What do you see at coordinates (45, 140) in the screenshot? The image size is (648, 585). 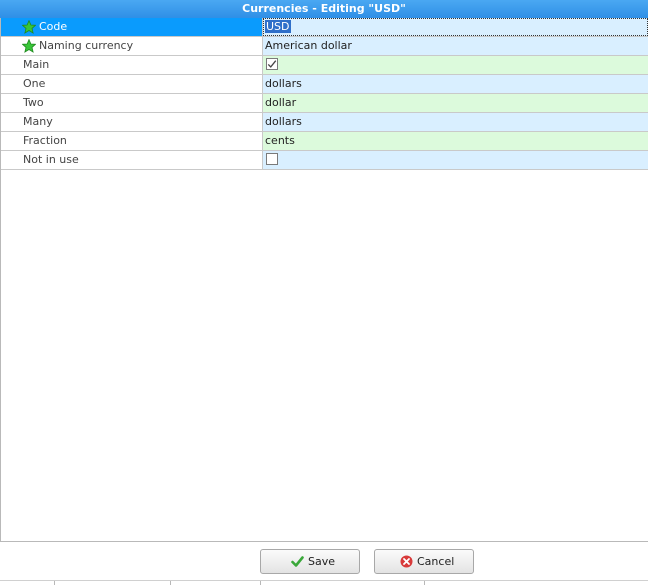 I see `property-label-text: Fraction` at bounding box center [45, 140].